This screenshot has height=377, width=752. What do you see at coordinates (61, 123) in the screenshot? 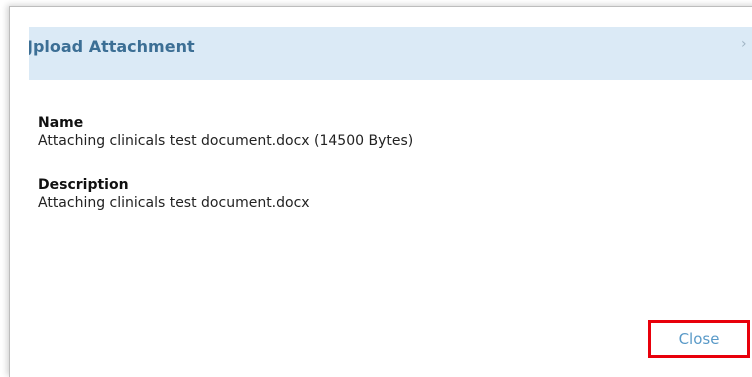
I see `name-label: Name` at bounding box center [61, 123].